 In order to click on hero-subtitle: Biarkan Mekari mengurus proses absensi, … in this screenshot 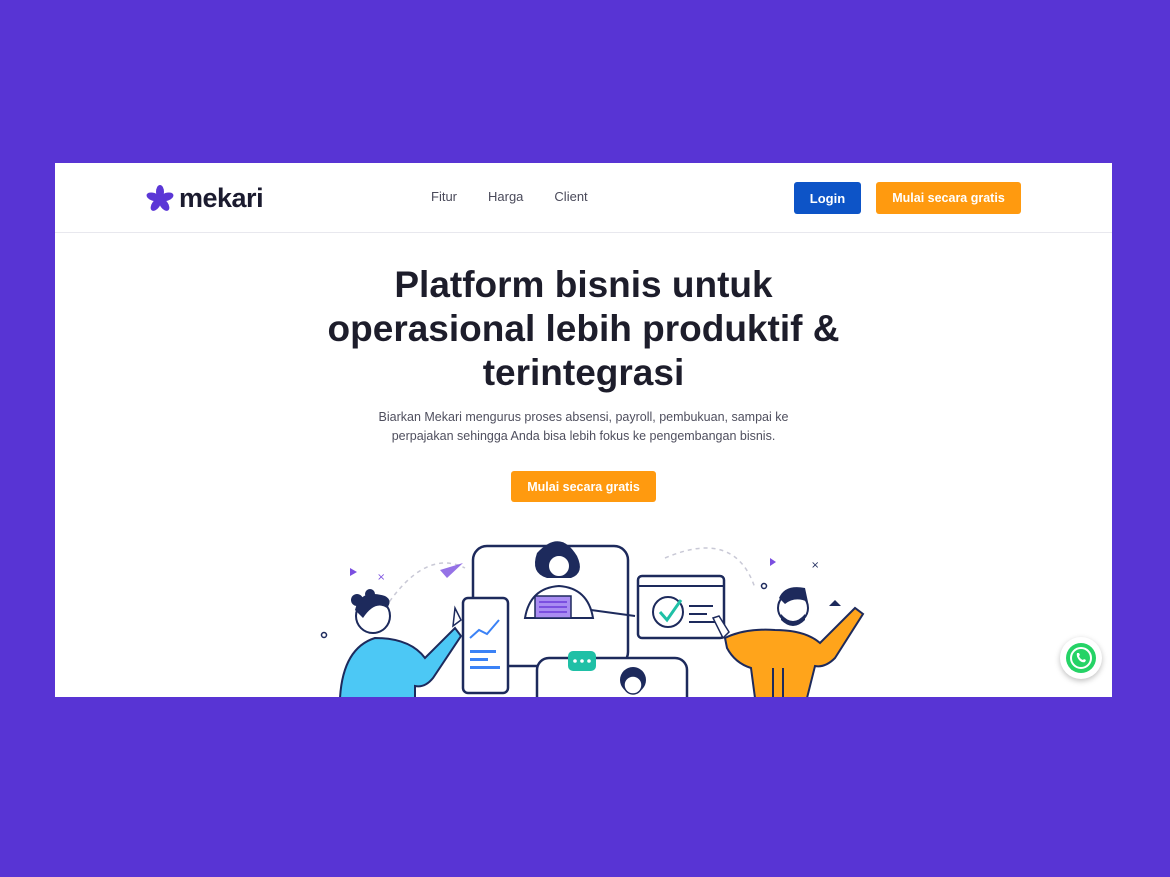, I will do `click(583, 427)`.